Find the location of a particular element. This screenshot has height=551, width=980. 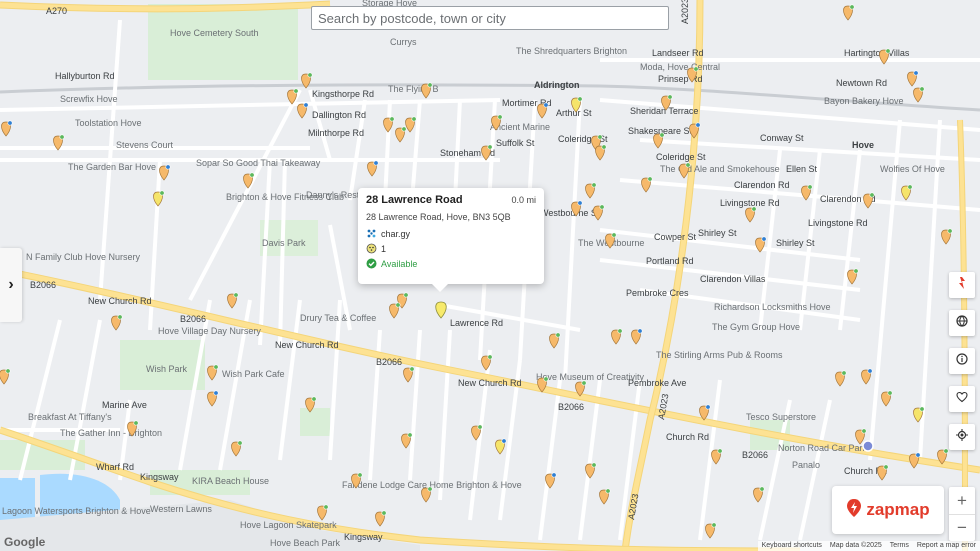

locate-icon is located at coordinates (962, 437).